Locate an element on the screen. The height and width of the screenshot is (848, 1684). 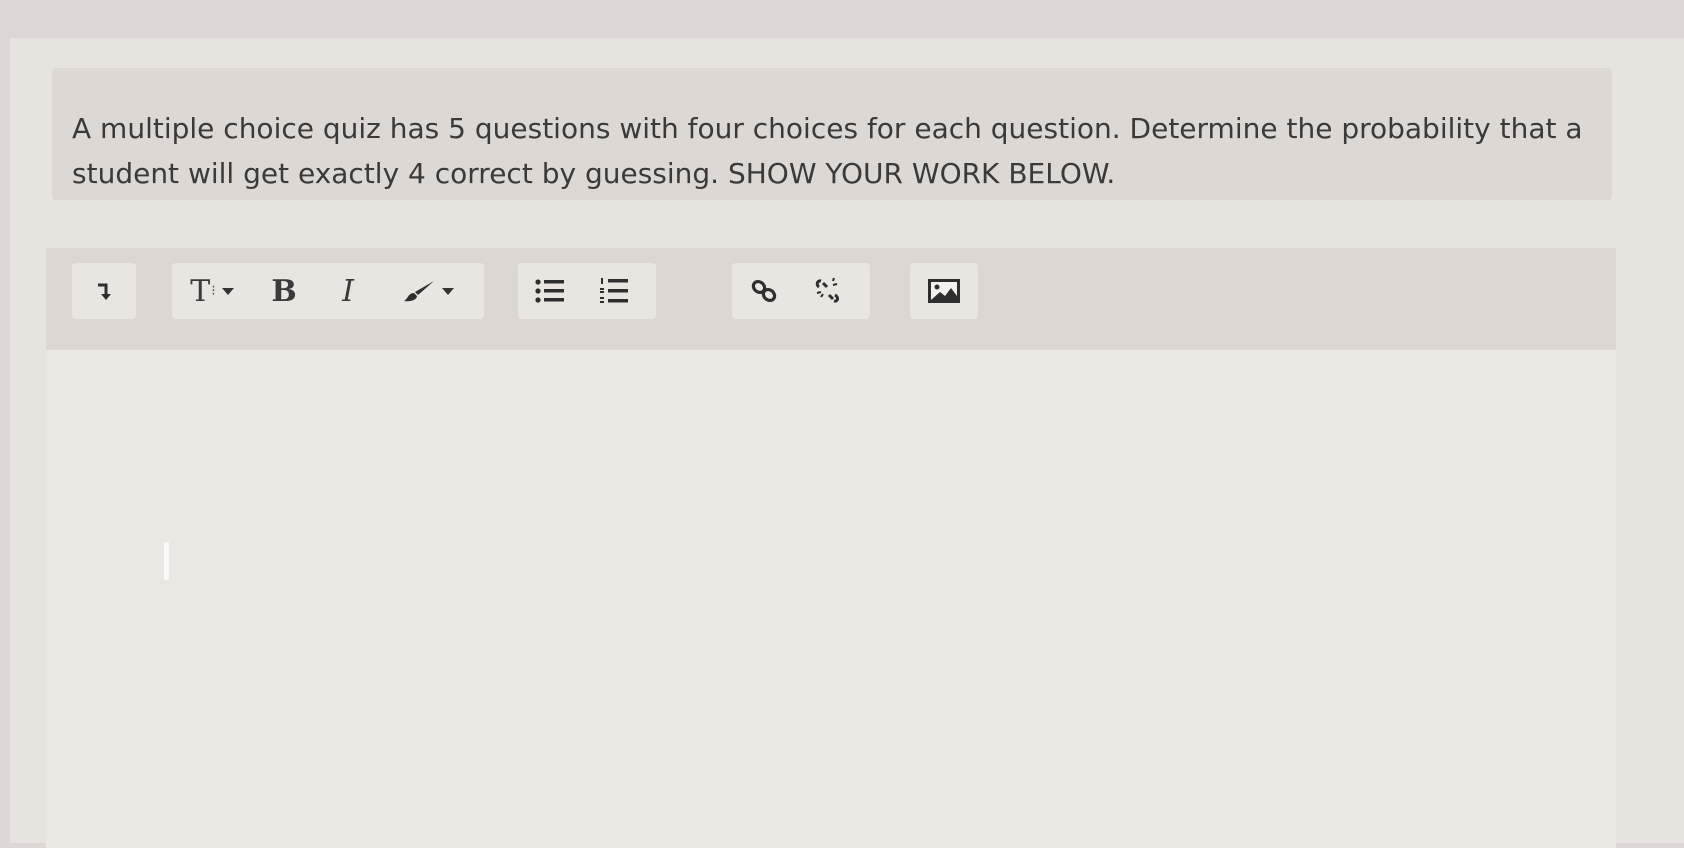
toolbar-group-format: T ⁝ B I is located at coordinates (328, 291).